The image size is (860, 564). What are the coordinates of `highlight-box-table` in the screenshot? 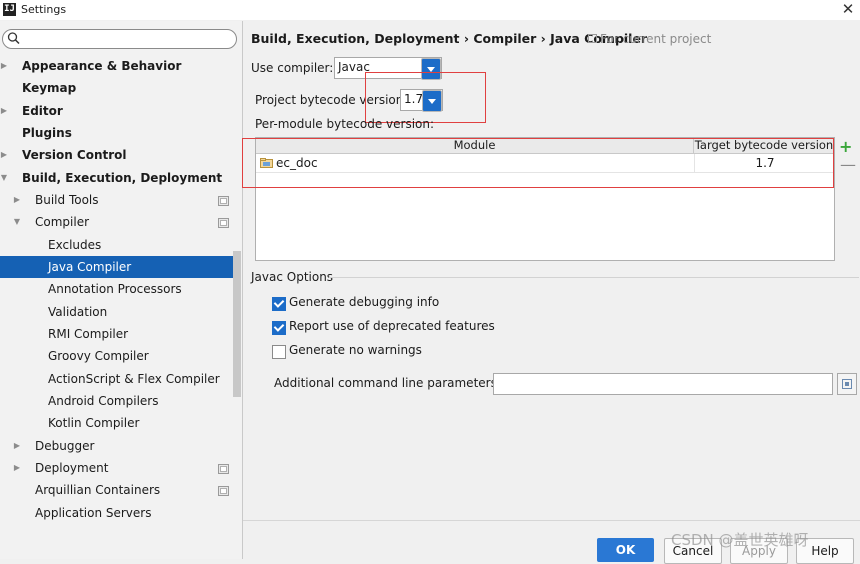 It's located at (538, 163).